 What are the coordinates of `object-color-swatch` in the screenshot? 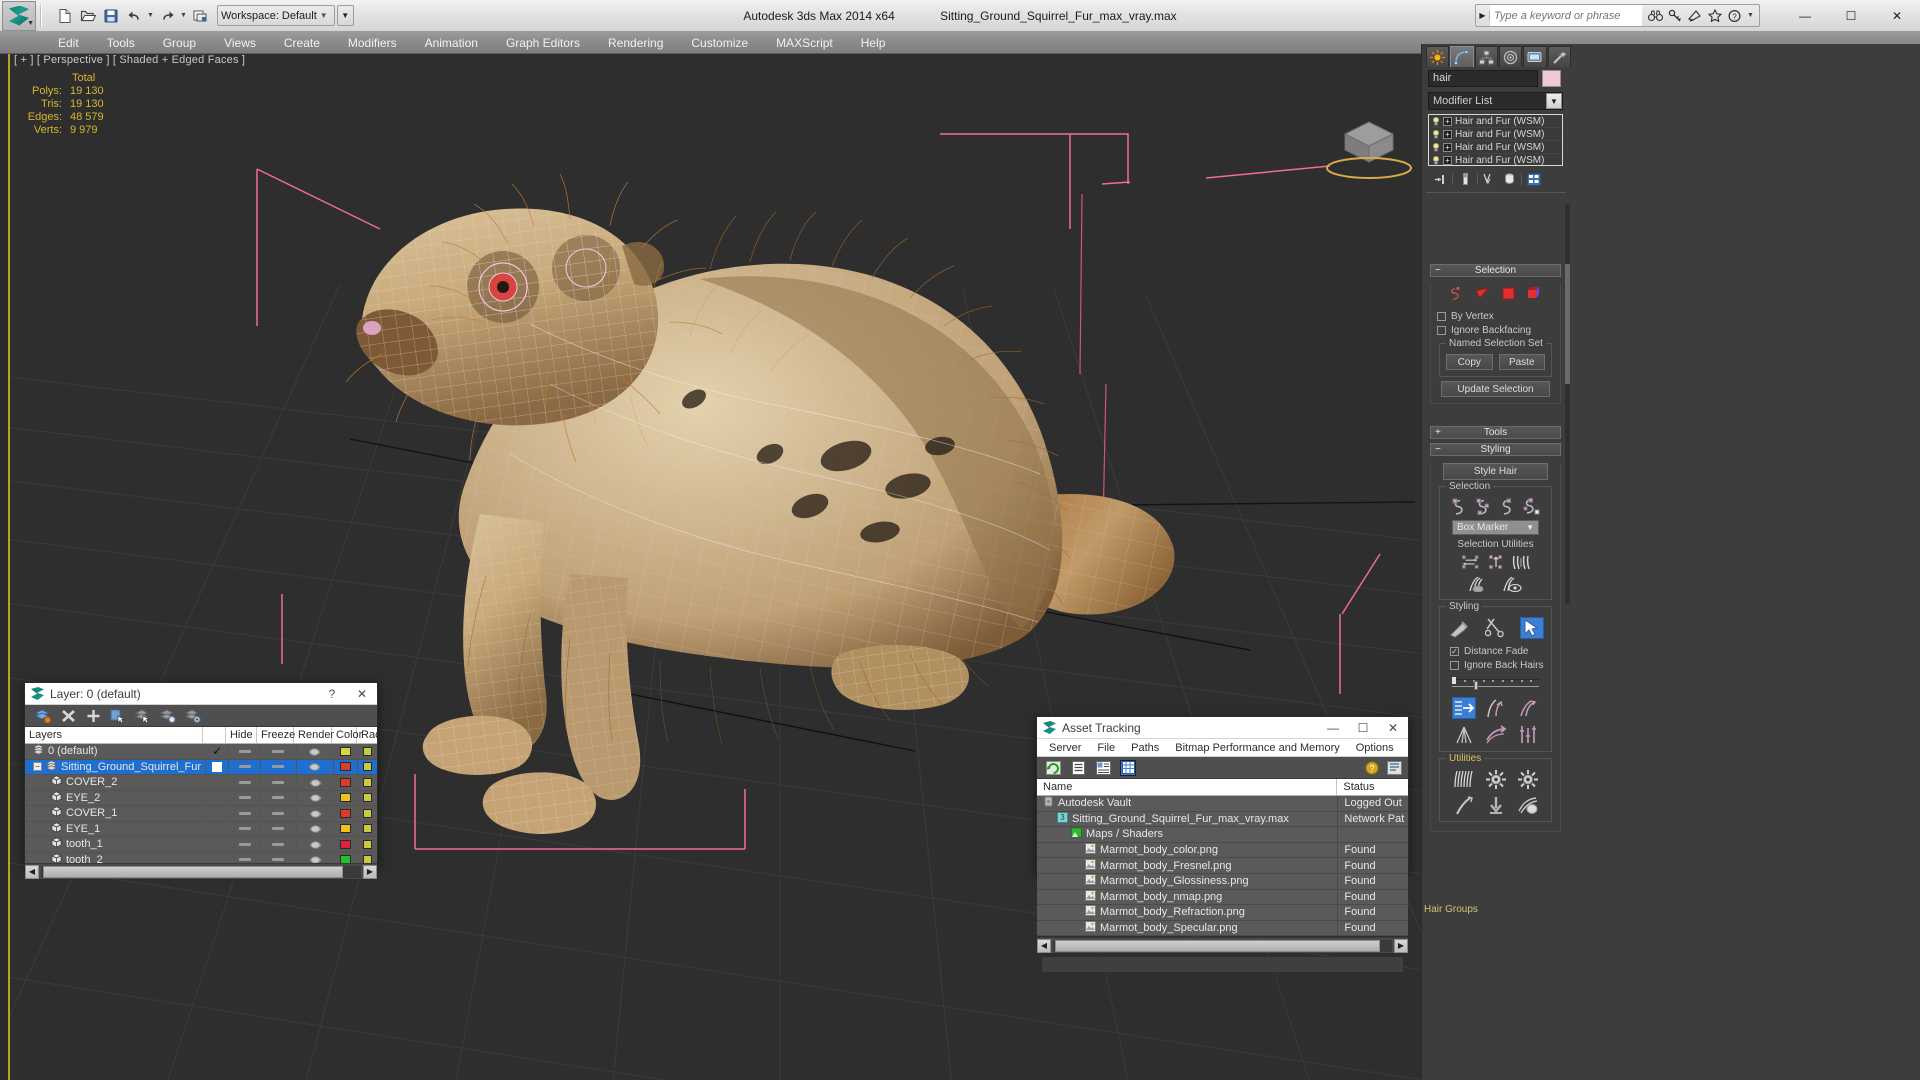 It's located at (1551, 78).